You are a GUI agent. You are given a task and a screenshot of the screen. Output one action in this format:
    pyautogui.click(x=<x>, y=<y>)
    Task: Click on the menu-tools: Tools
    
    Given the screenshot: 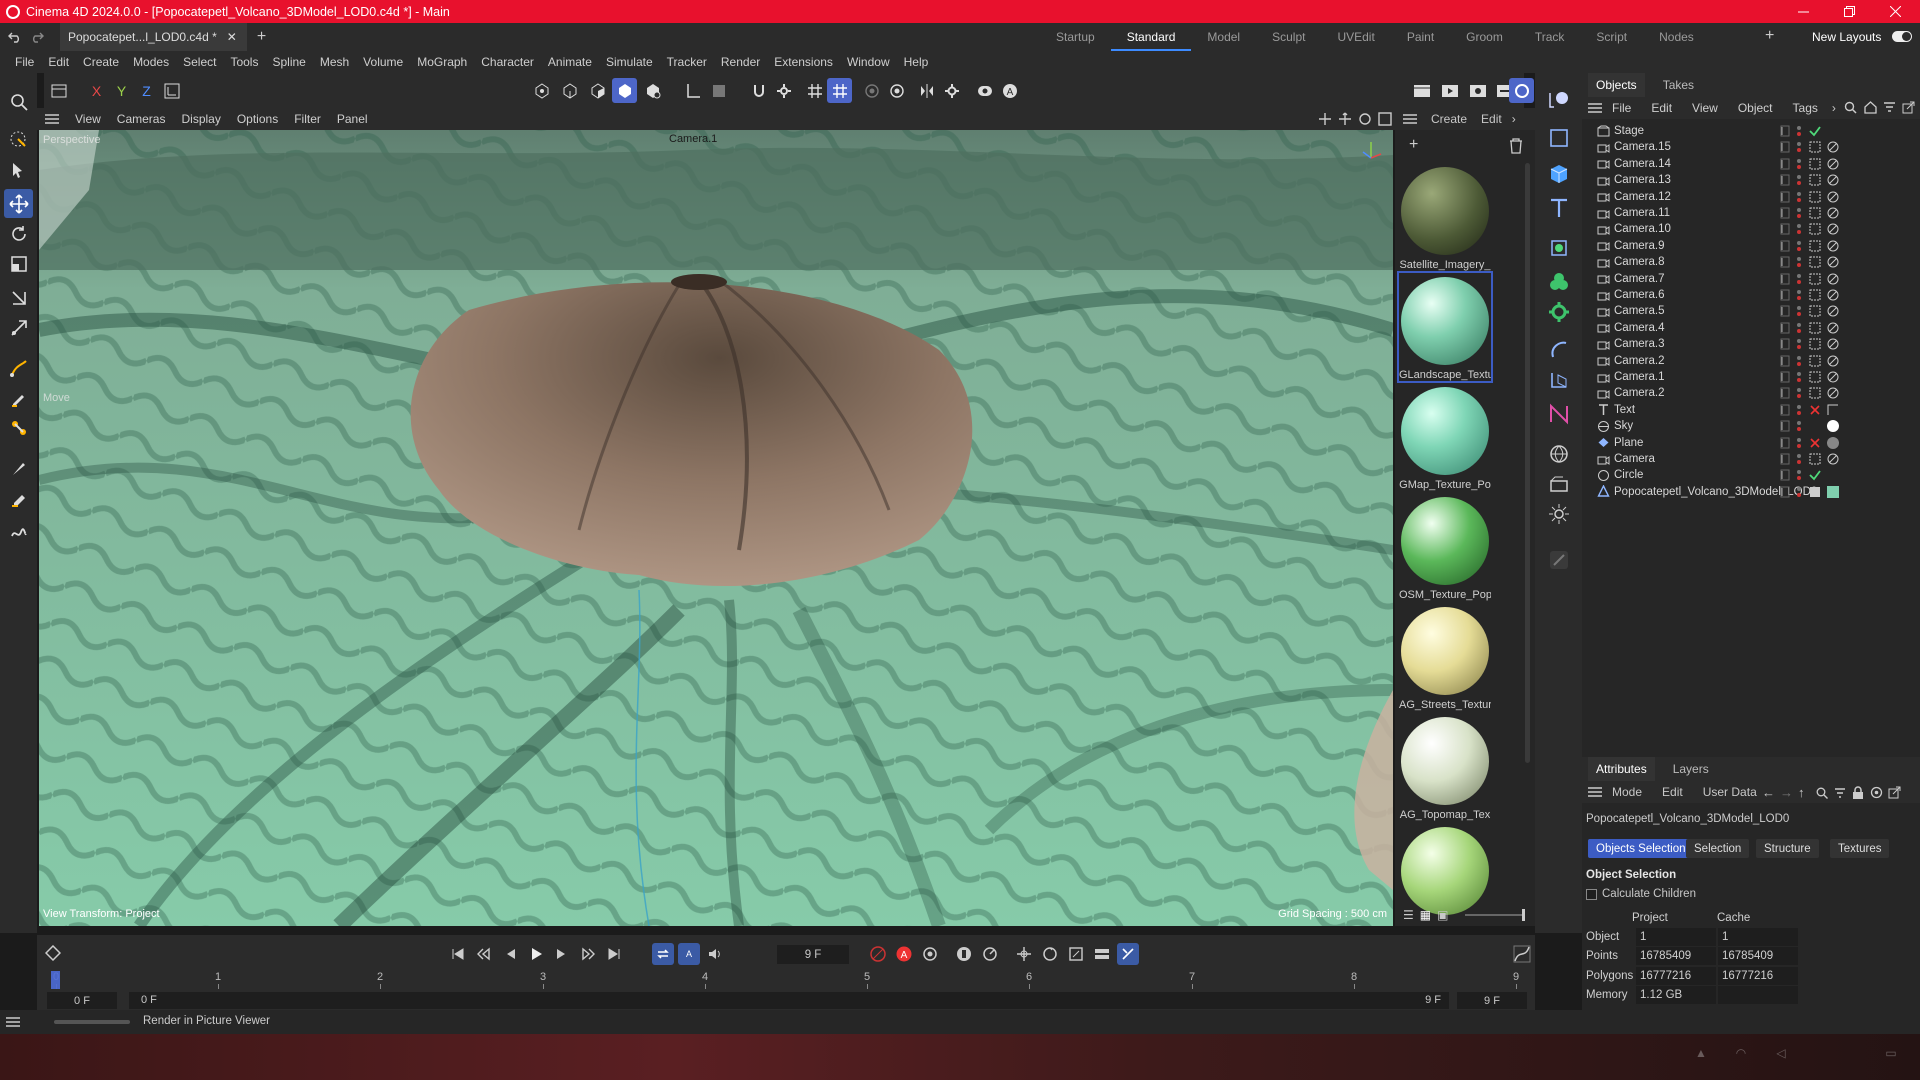 What is the action you would take?
    pyautogui.click(x=244, y=62)
    